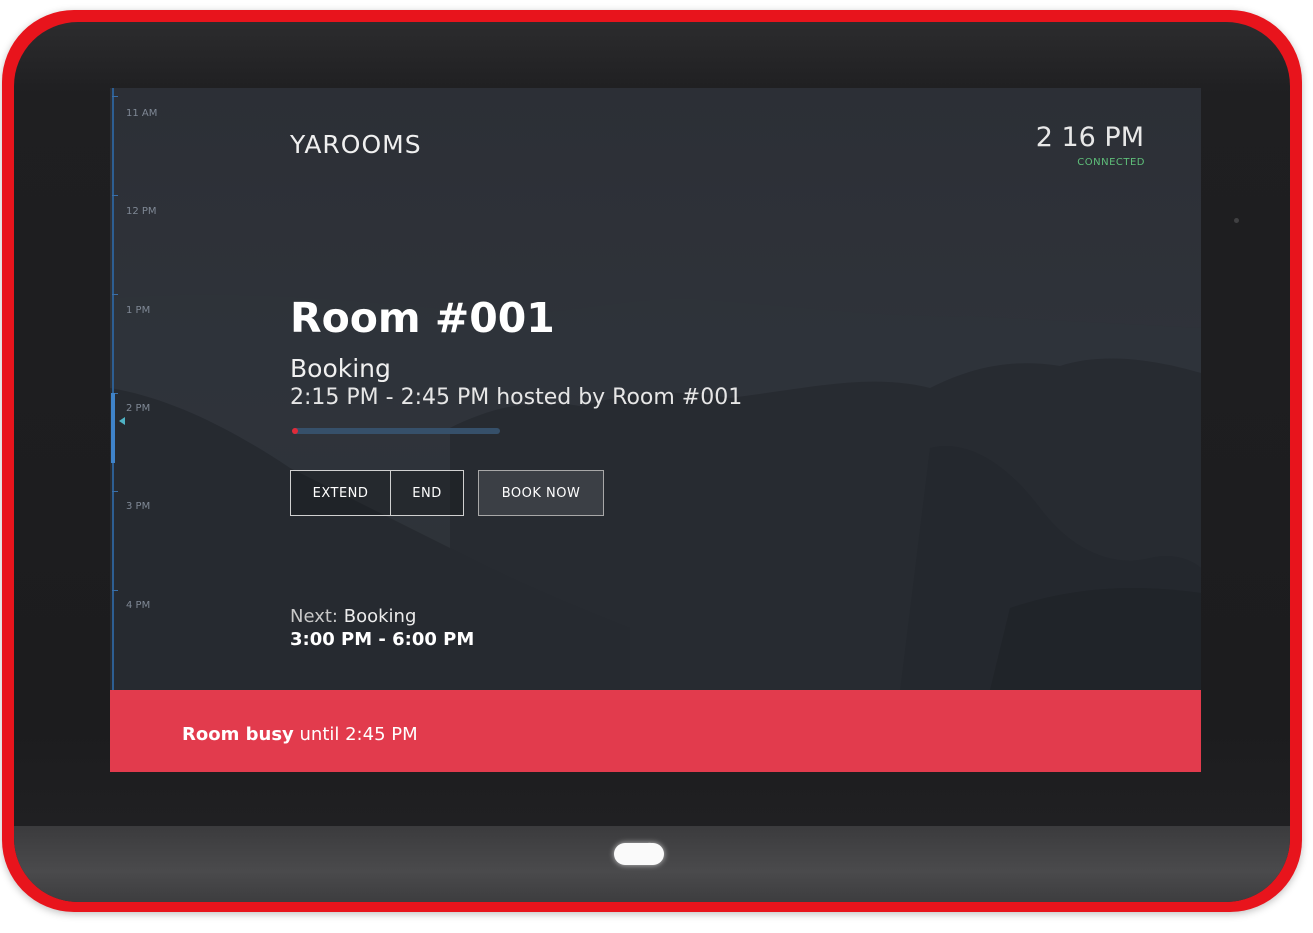 The image size is (1313, 933). What do you see at coordinates (1111, 162) in the screenshot?
I see `connection-status: CONNECTED` at bounding box center [1111, 162].